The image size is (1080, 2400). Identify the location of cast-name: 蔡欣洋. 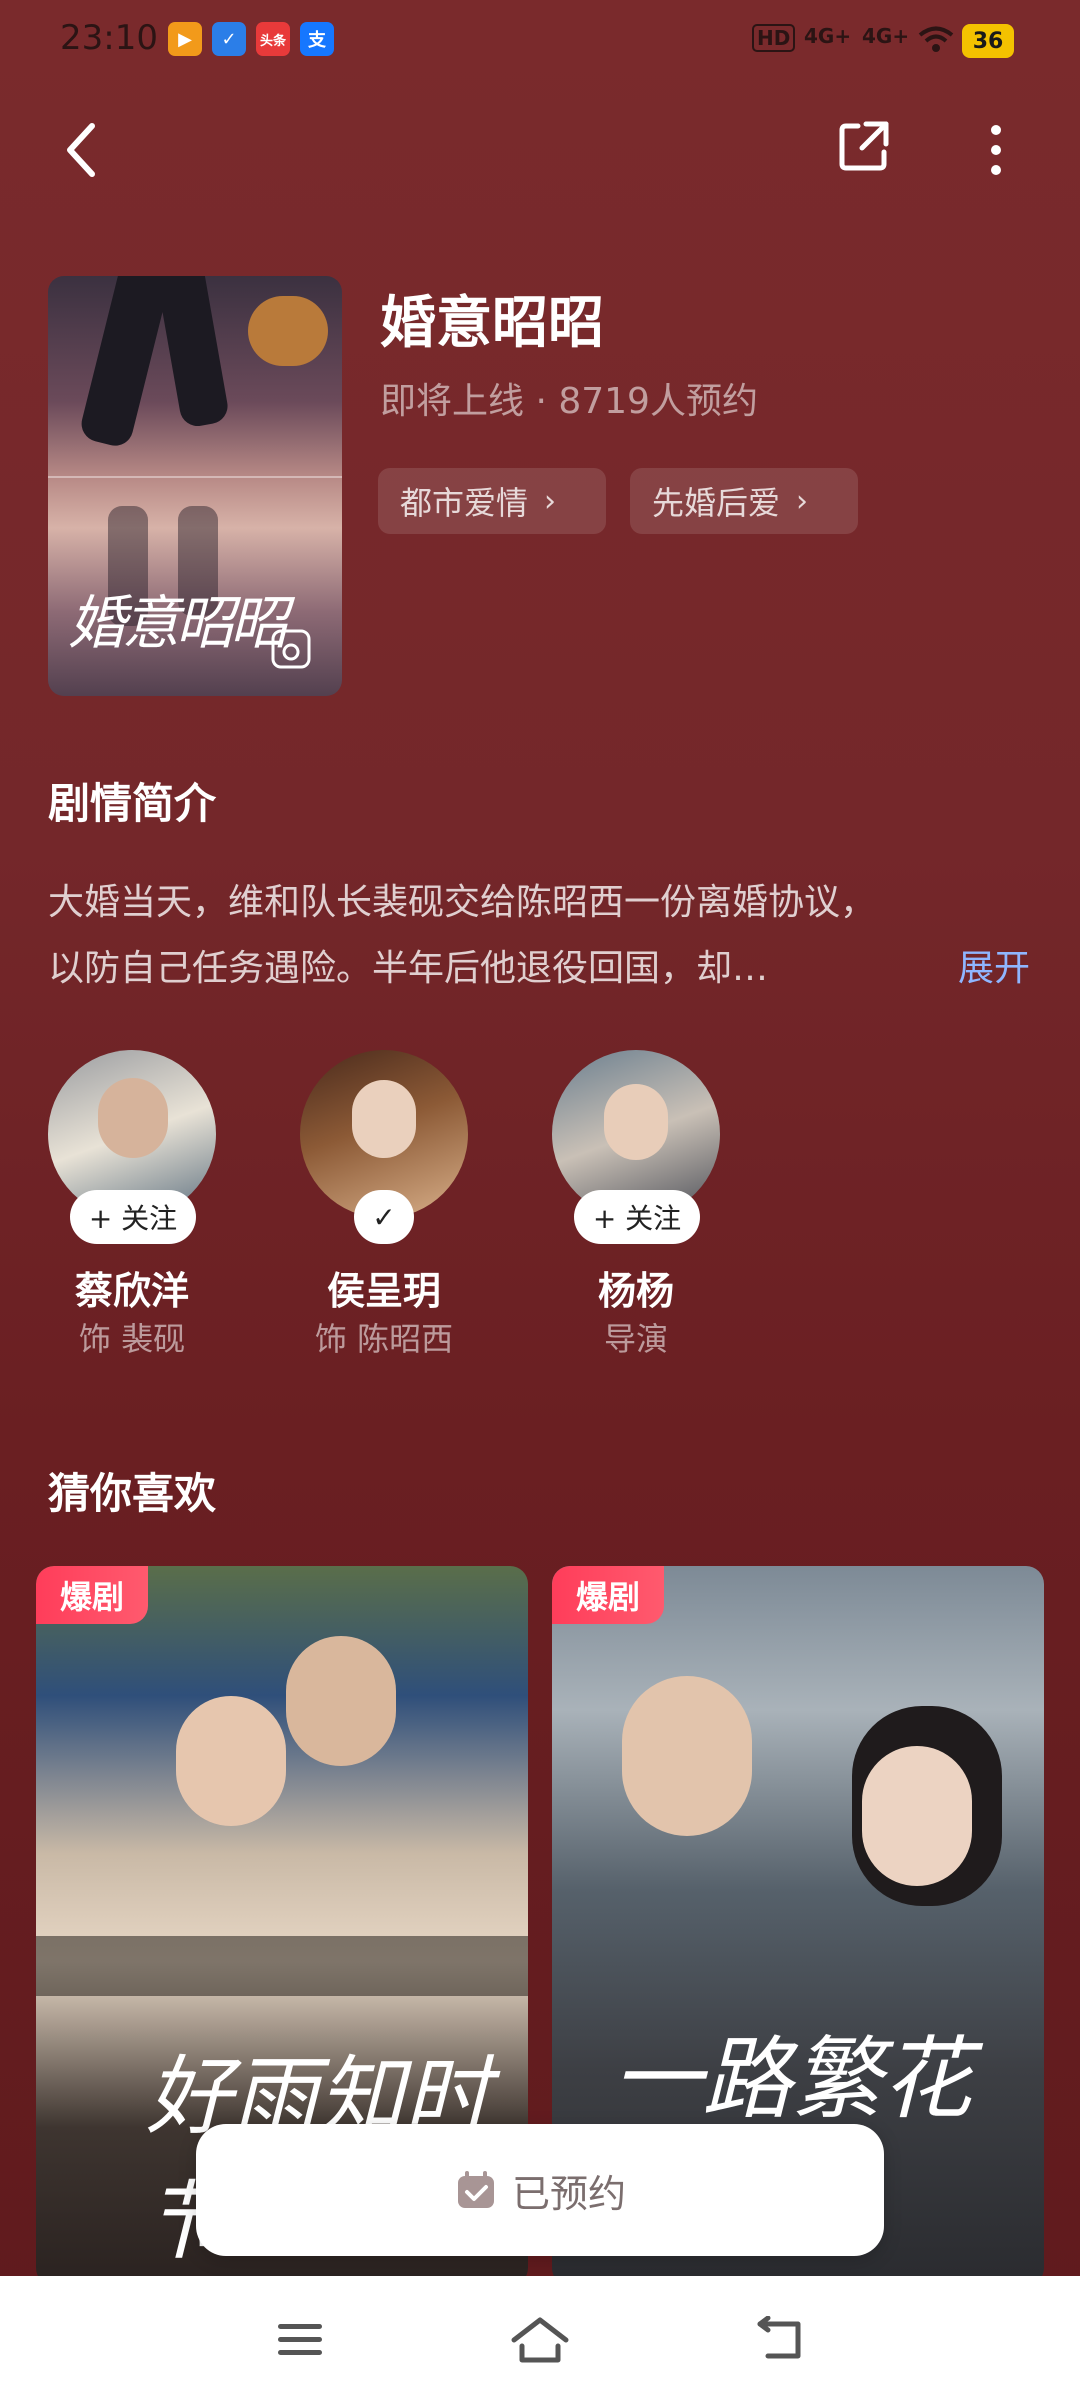
(131, 1291).